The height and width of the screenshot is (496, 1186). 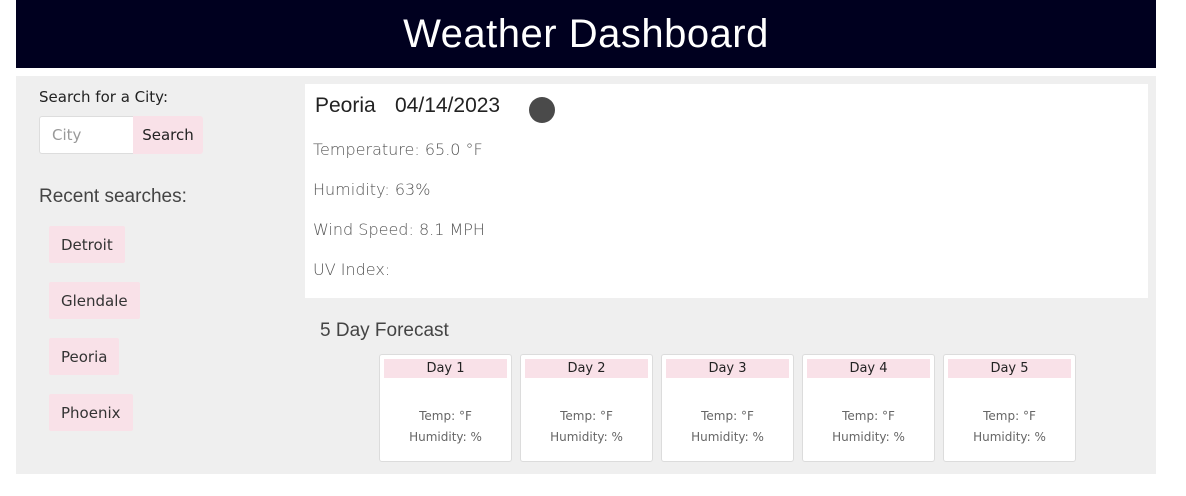 What do you see at coordinates (113, 196) in the screenshot?
I see `recent-searches-title: Recent searches:` at bounding box center [113, 196].